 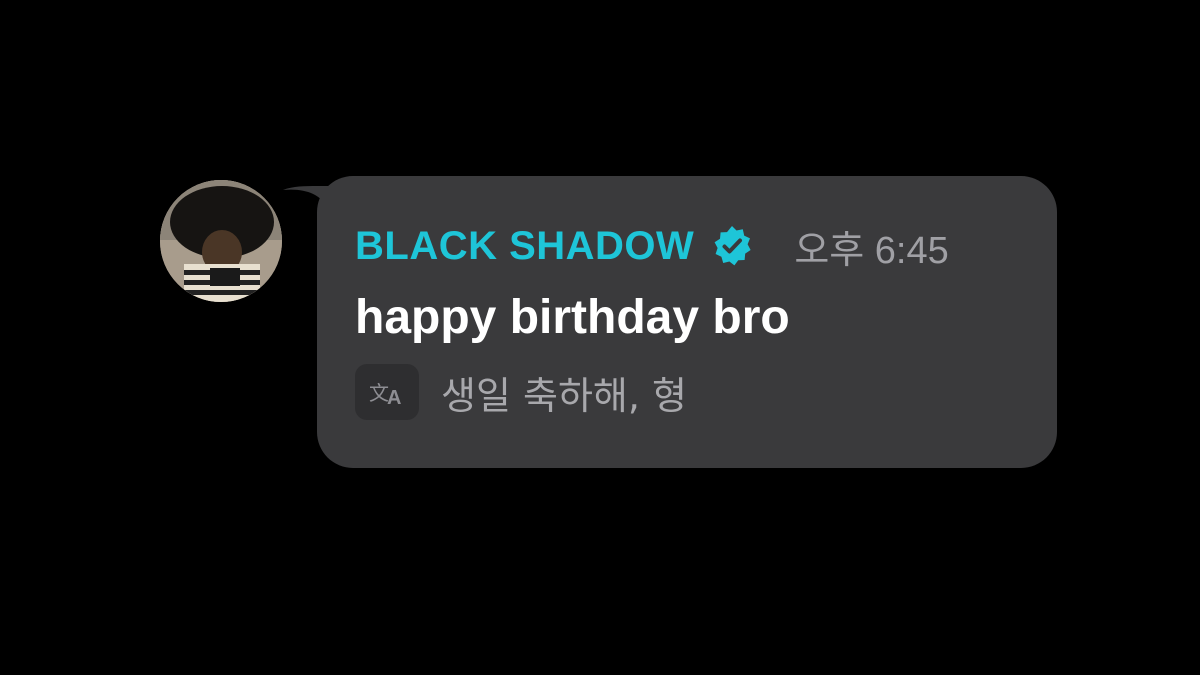 I want to click on avatar, so click(x=221, y=241).